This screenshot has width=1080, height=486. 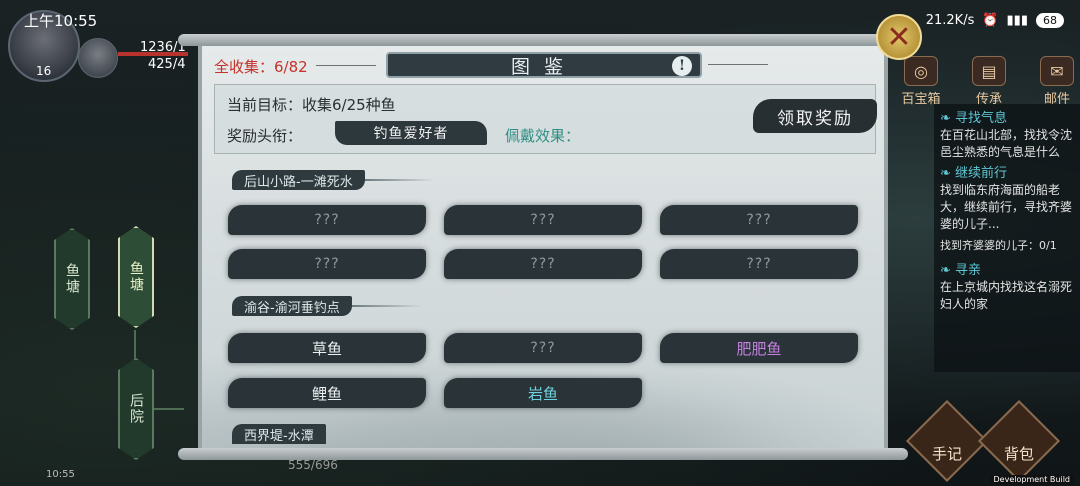 I want to click on close-icon: ✕, so click(x=899, y=37).